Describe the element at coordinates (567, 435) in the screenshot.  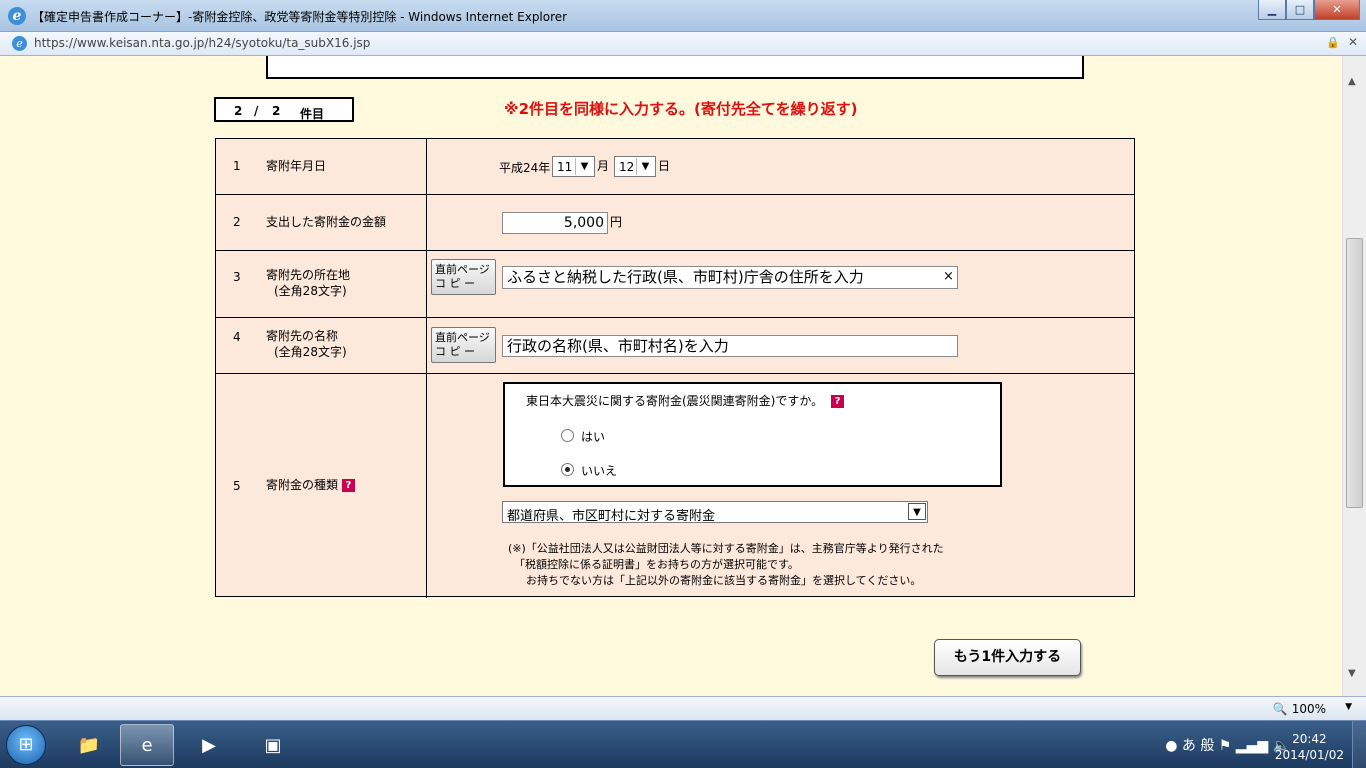
I see `radio-yes` at that location.